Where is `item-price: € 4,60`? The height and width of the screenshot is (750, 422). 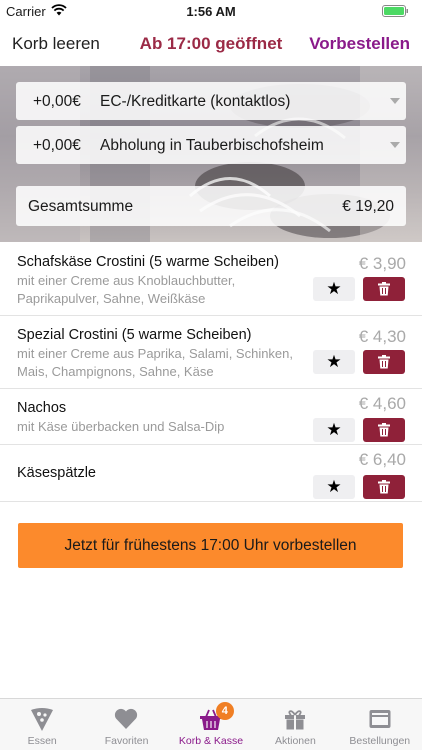 item-price: € 4,60 is located at coordinates (382, 403).